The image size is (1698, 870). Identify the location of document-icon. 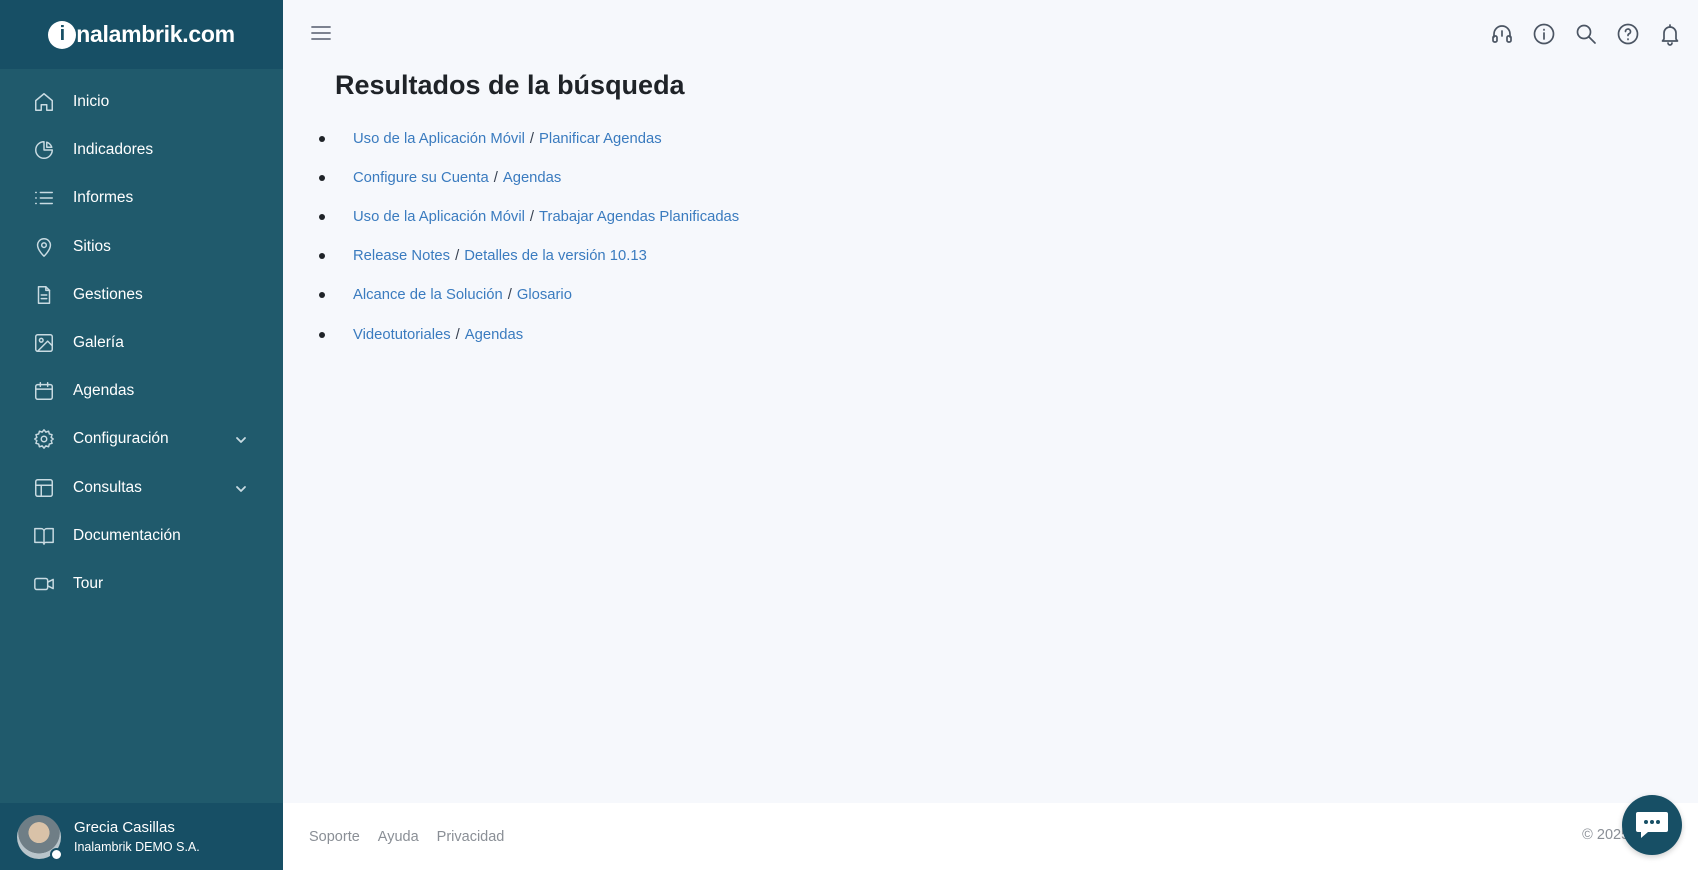
(44, 295).